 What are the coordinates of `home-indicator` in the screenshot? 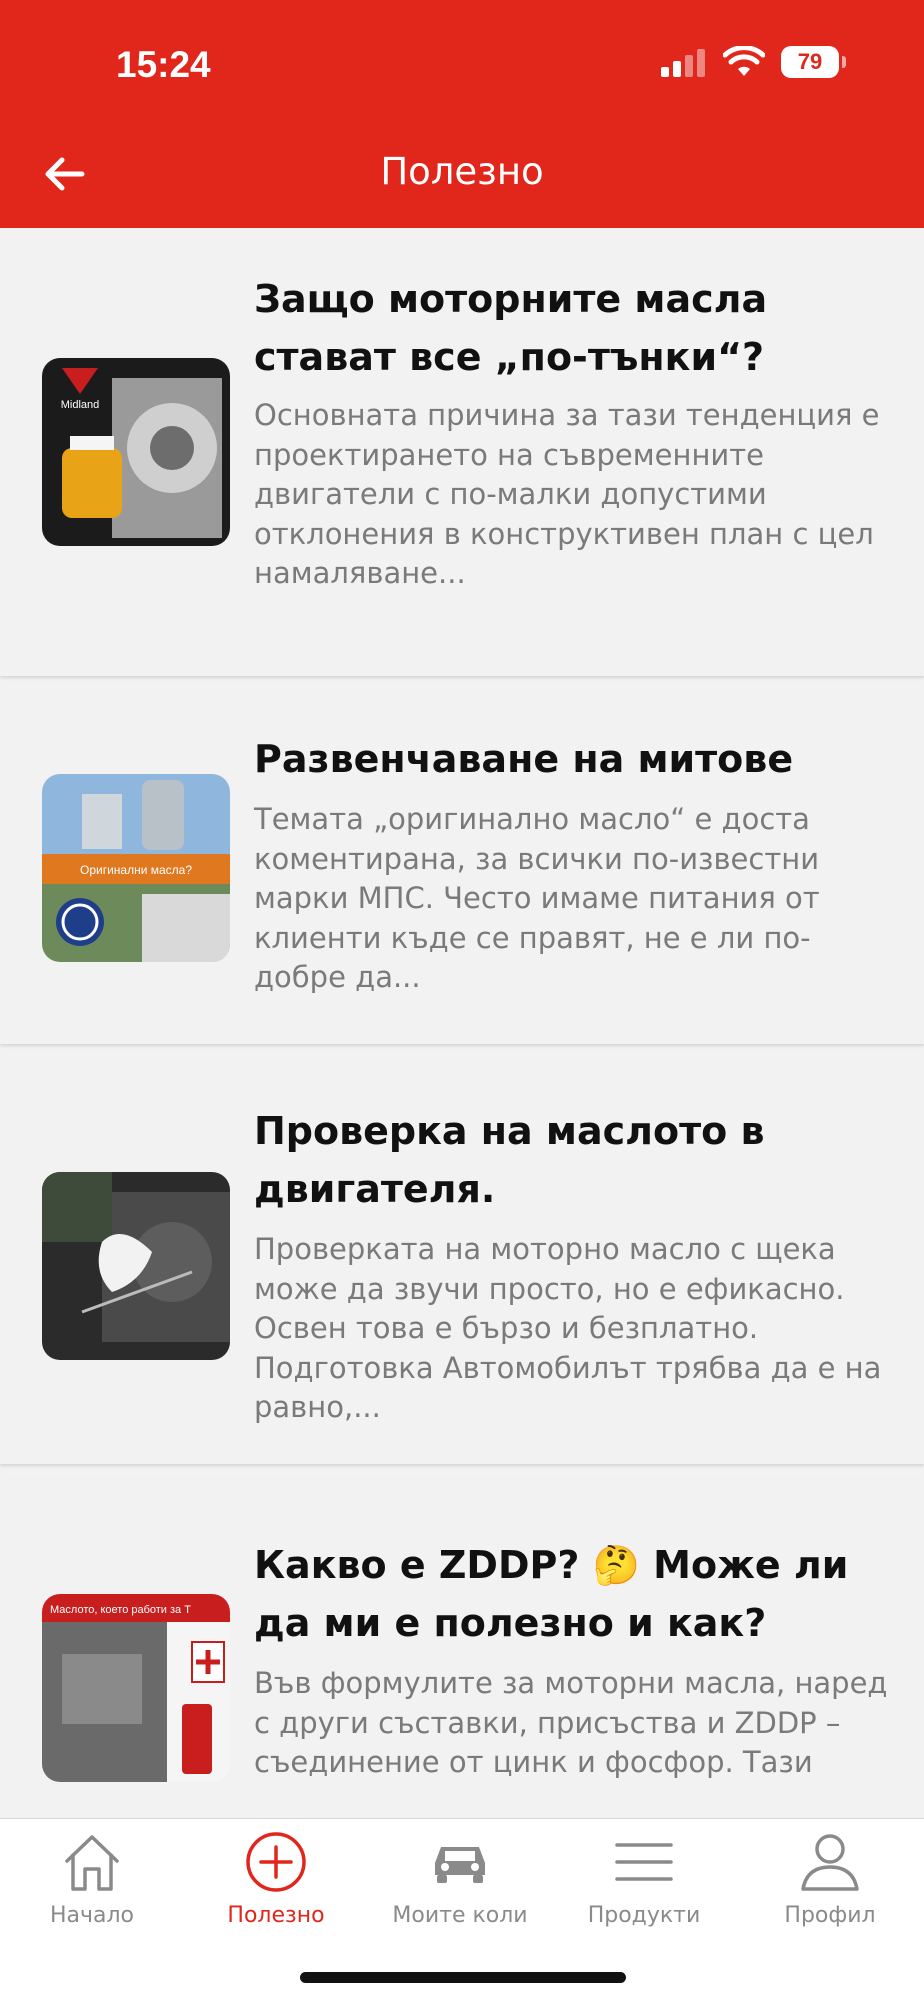 It's located at (463, 1977).